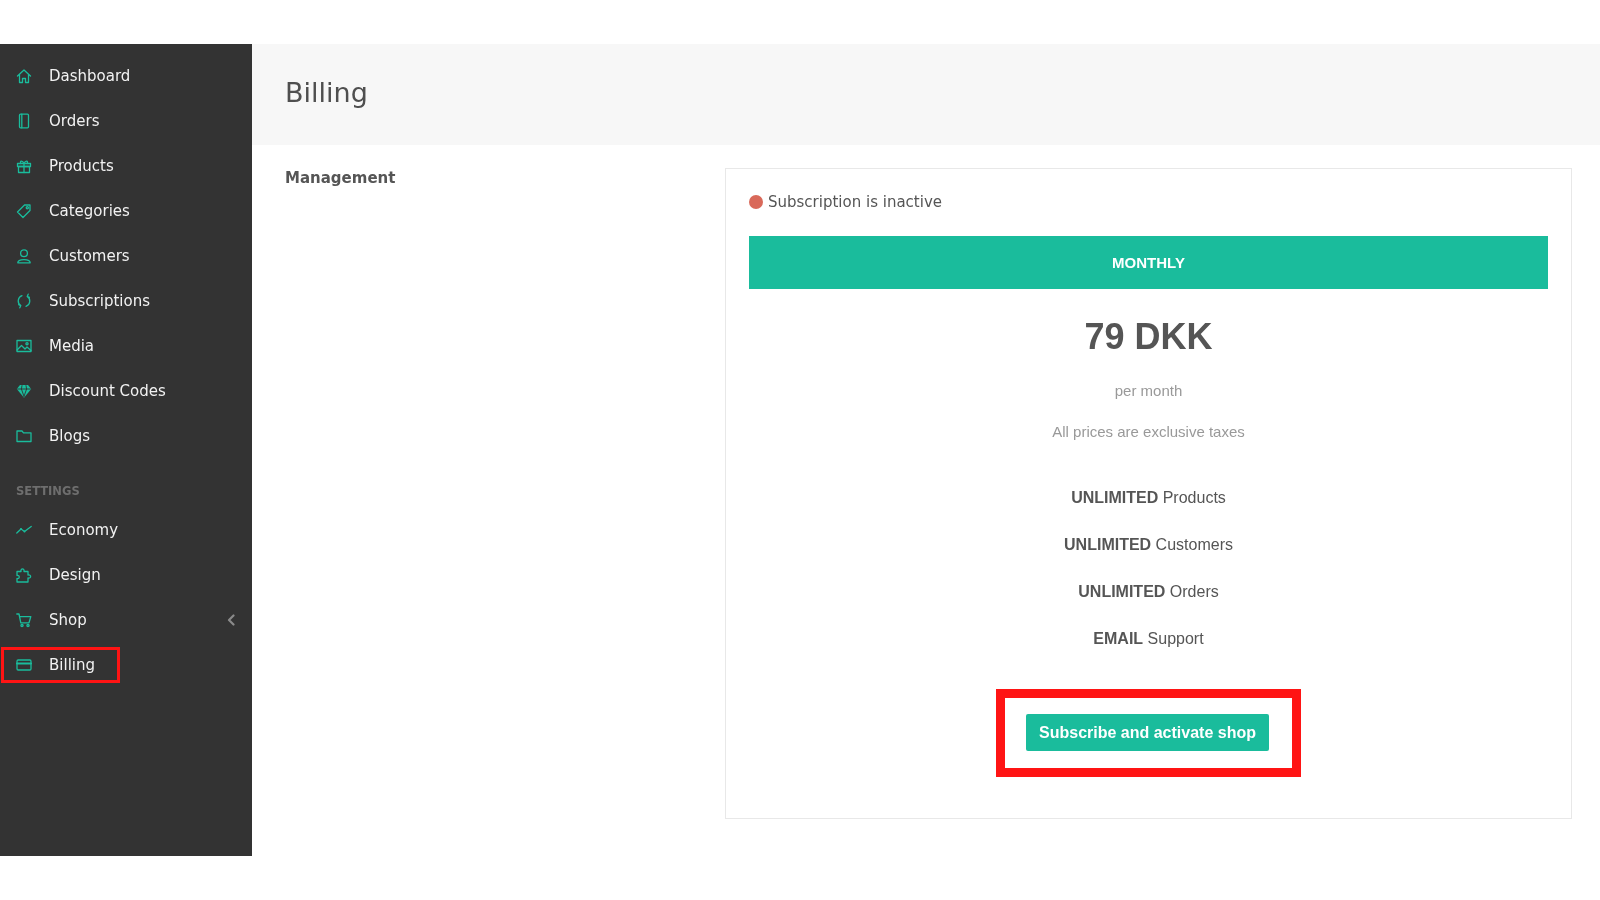 This screenshot has width=1600, height=900. What do you see at coordinates (126, 665) in the screenshot?
I see `sidebar-item: Billing` at bounding box center [126, 665].